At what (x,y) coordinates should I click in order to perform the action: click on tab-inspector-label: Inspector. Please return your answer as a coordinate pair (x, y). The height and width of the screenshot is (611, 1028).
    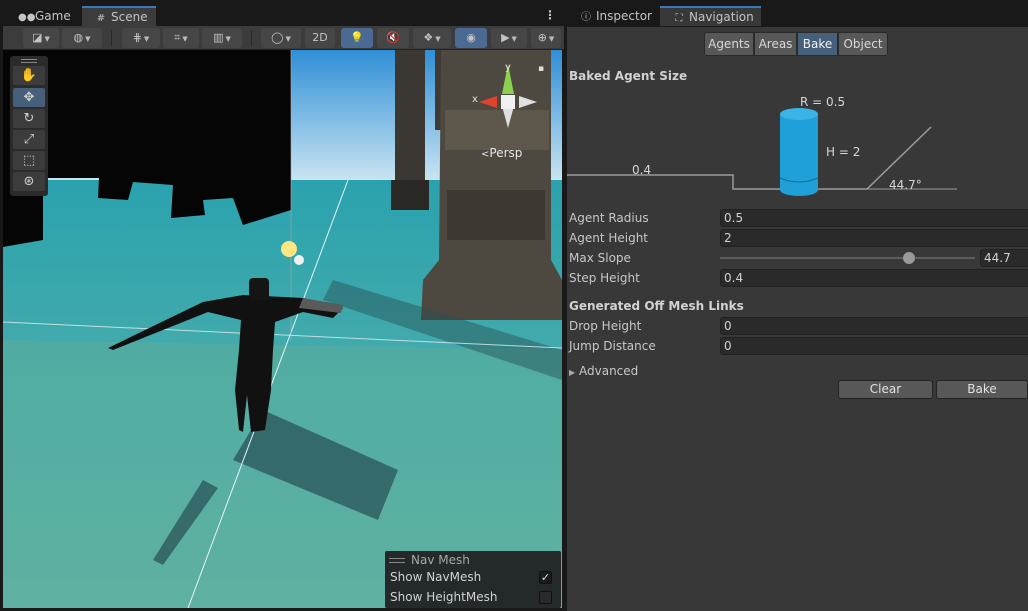
    Looking at the image, I should click on (624, 16).